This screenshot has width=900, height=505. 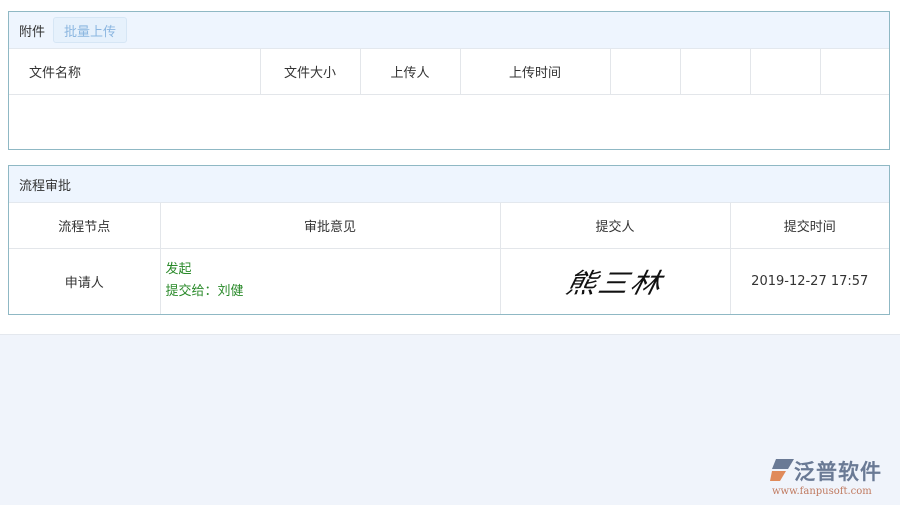 I want to click on logo-url: www.fanpusoft.com, so click(x=822, y=491).